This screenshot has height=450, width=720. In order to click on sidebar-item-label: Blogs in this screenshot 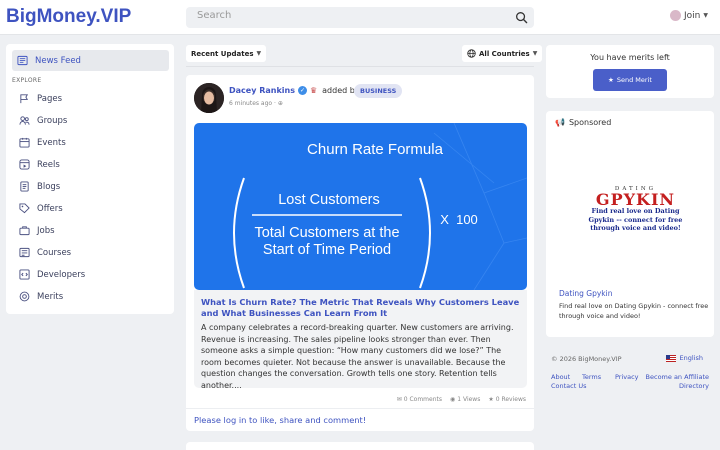, I will do `click(49, 186)`.